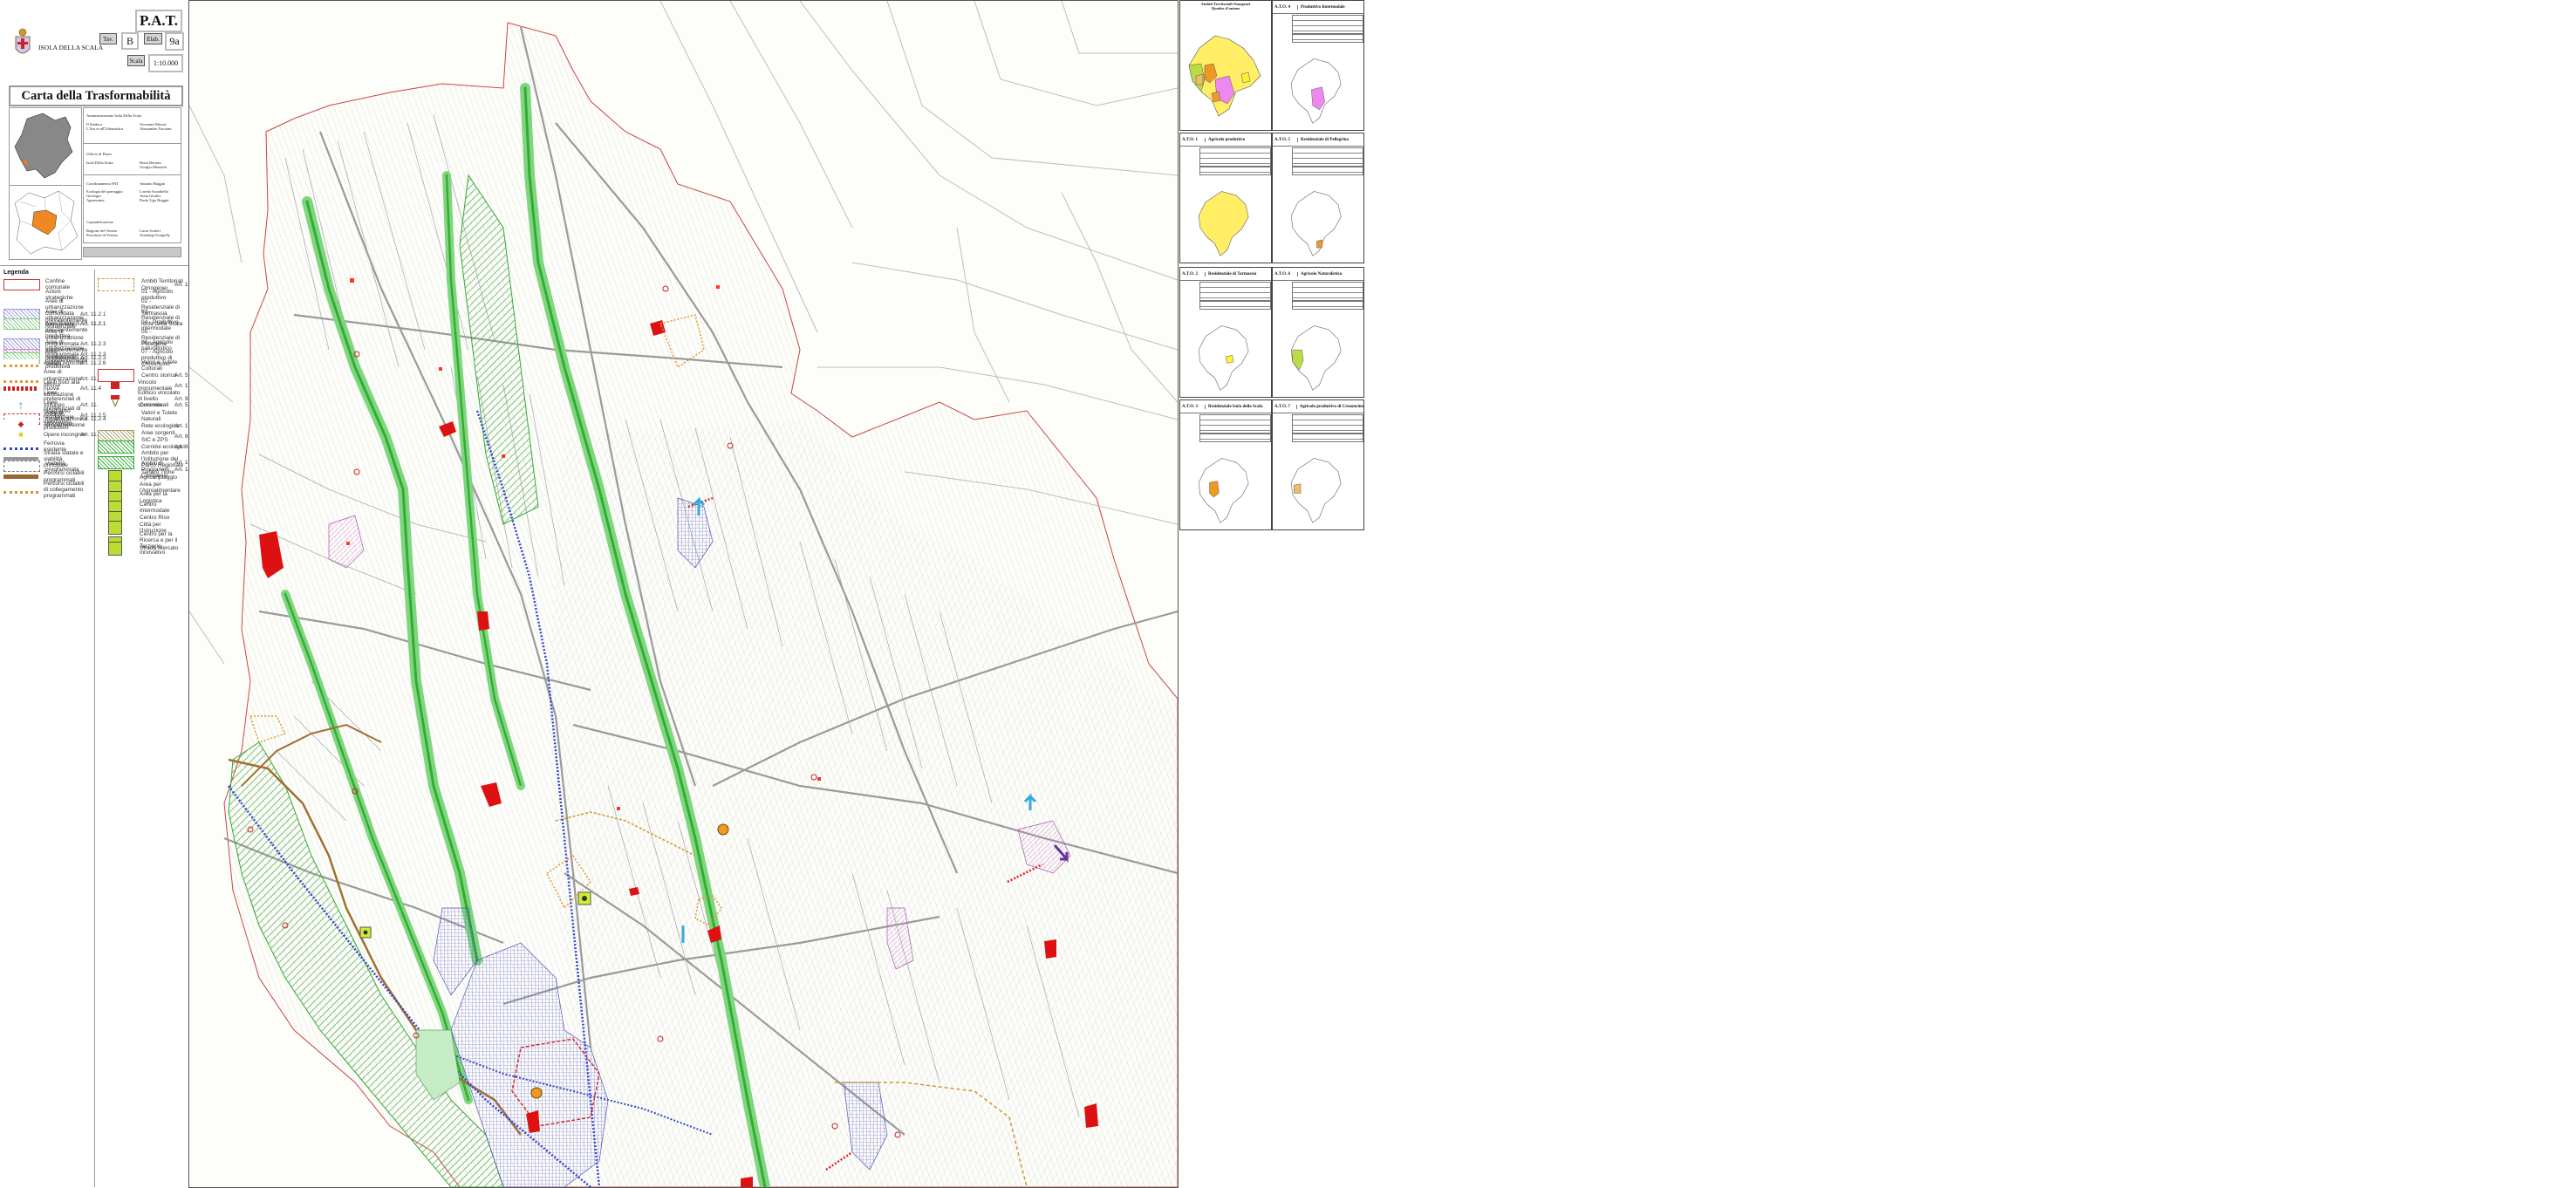 The image size is (2576, 1188). I want to click on plan-code-box: P.A.T., so click(158, 21).